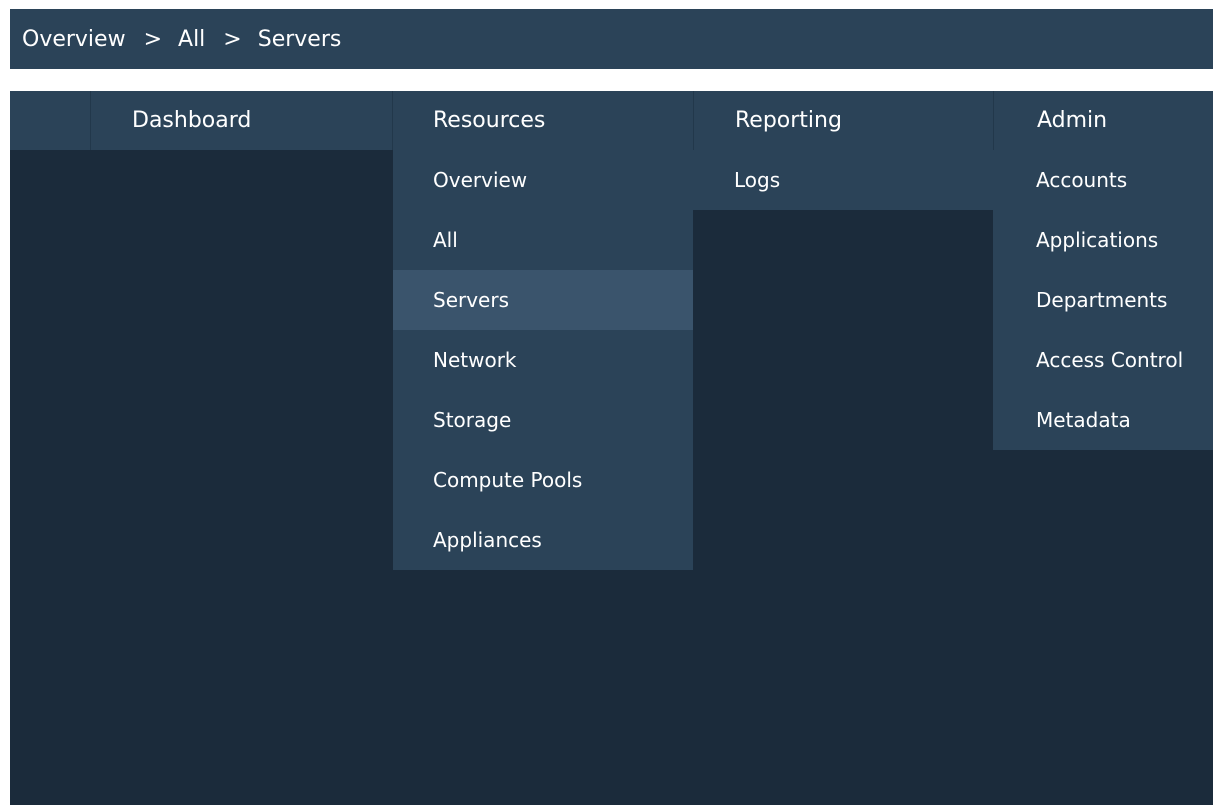  I want to click on submenu-item-network: Network, so click(543, 360).